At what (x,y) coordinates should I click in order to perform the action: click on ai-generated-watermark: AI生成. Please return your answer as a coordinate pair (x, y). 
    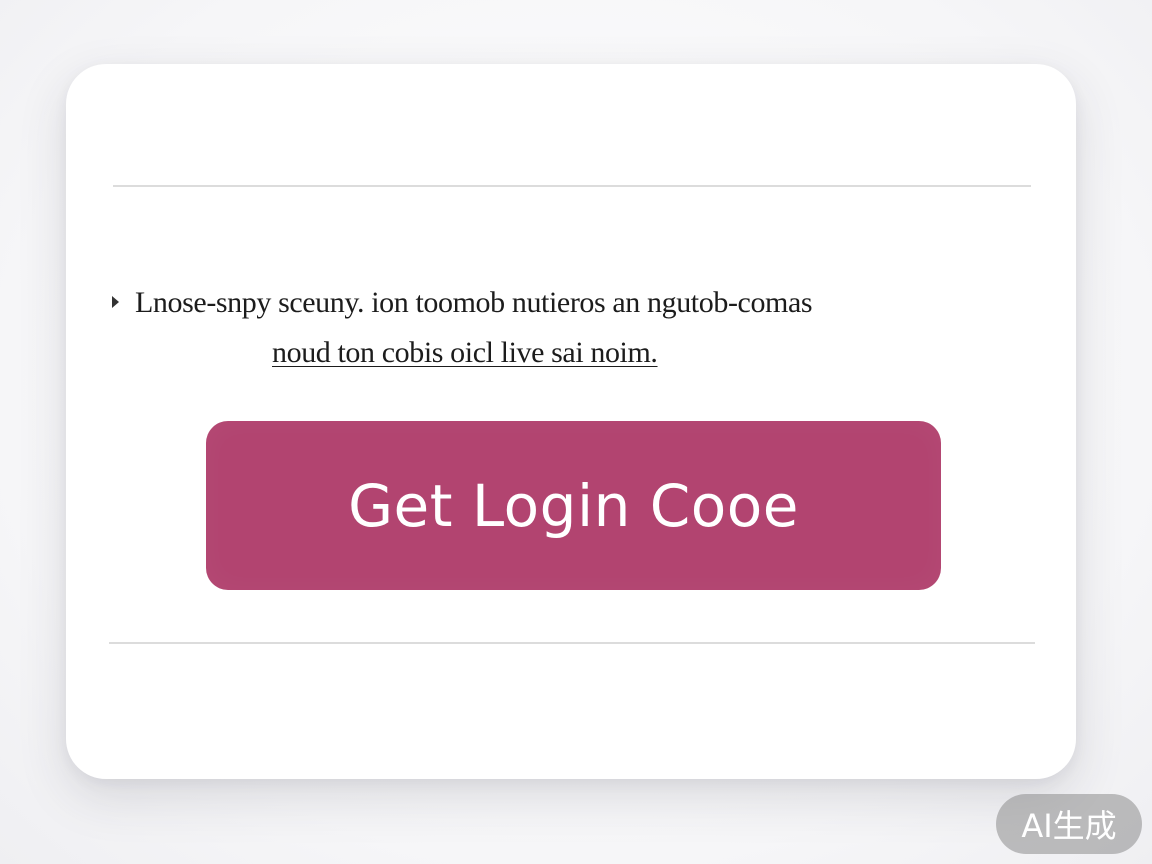
    Looking at the image, I should click on (1069, 824).